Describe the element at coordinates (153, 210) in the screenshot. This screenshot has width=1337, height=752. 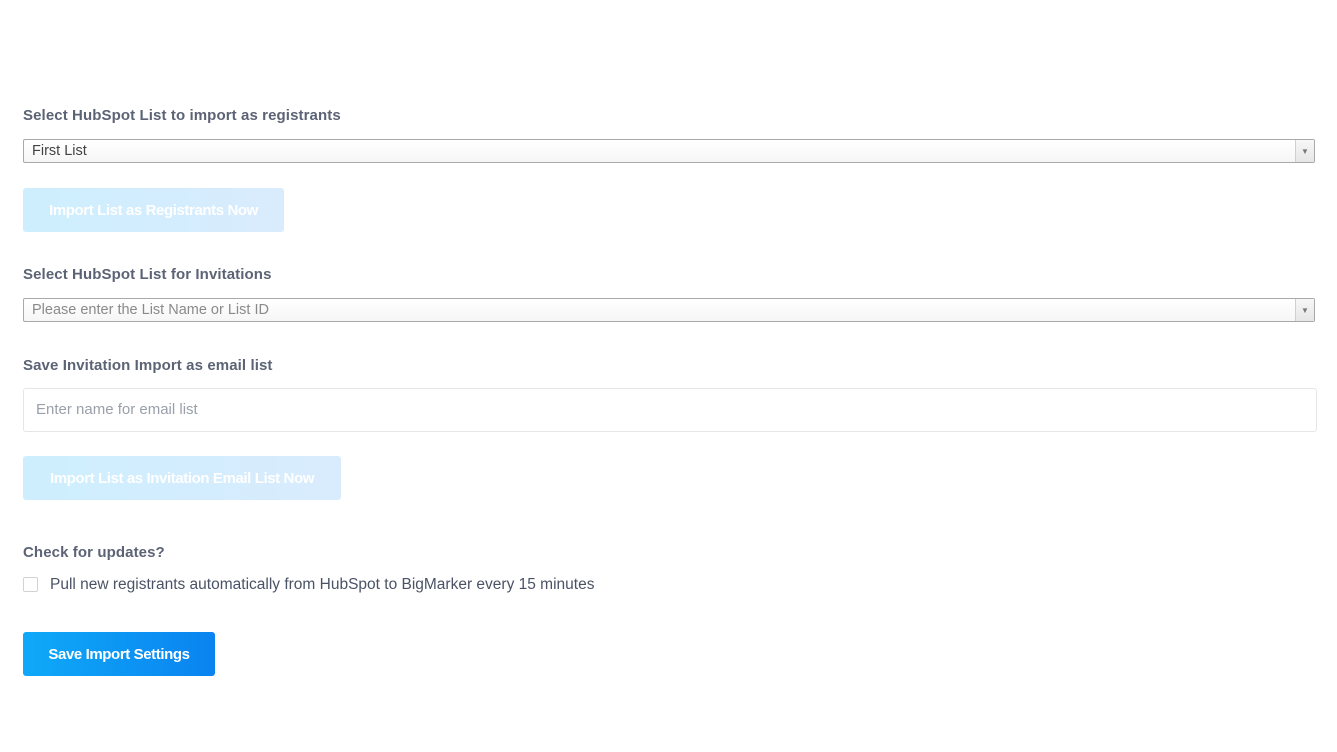
I see `import-registrants-button: Import List as Registrants Now` at that location.